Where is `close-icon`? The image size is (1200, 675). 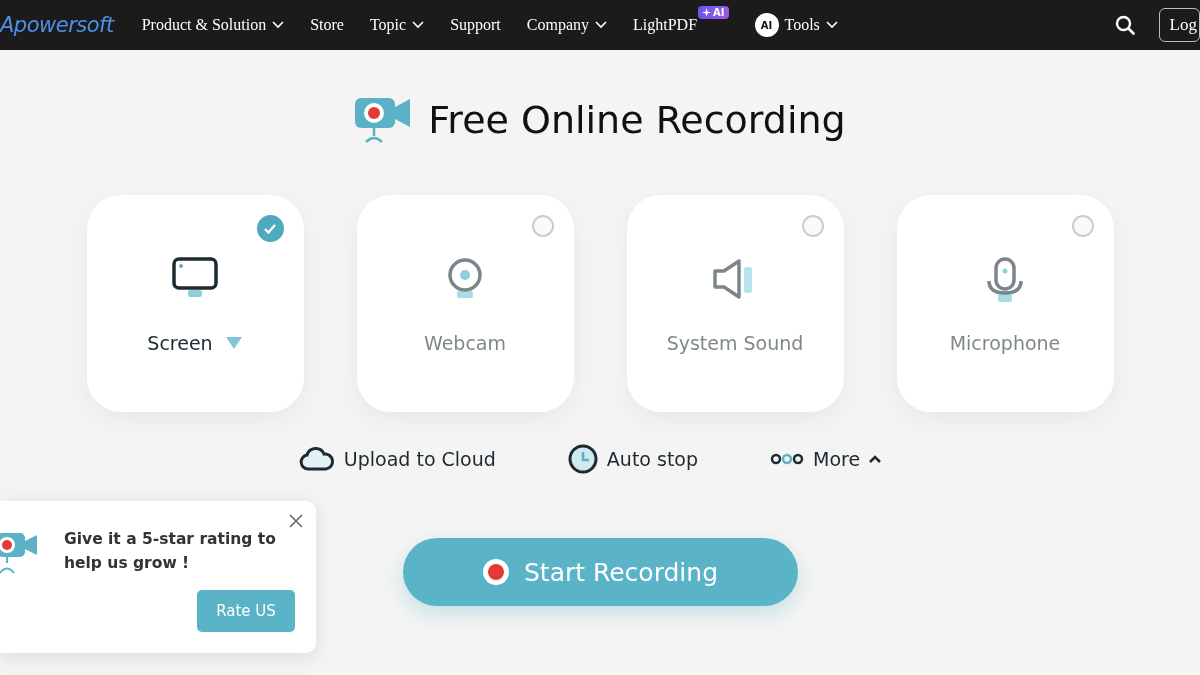
close-icon is located at coordinates (296, 521).